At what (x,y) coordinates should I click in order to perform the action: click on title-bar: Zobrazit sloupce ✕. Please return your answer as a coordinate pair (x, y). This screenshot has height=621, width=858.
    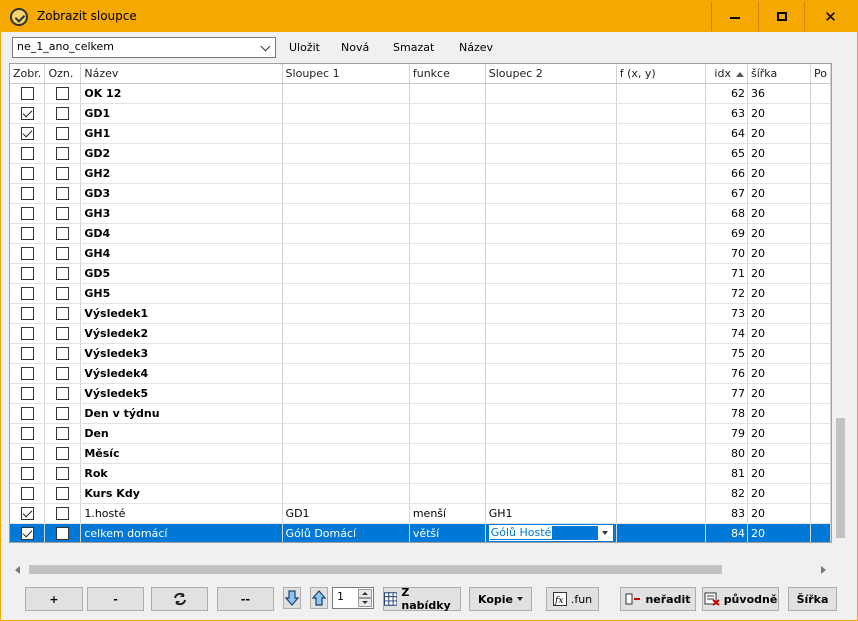
    Looking at the image, I should click on (429, 16).